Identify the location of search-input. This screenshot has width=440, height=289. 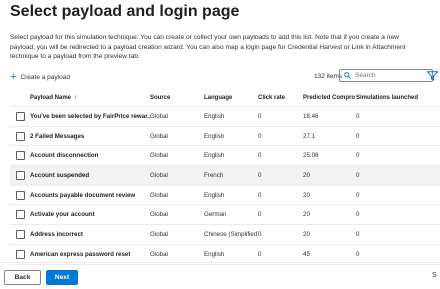
(390, 75).